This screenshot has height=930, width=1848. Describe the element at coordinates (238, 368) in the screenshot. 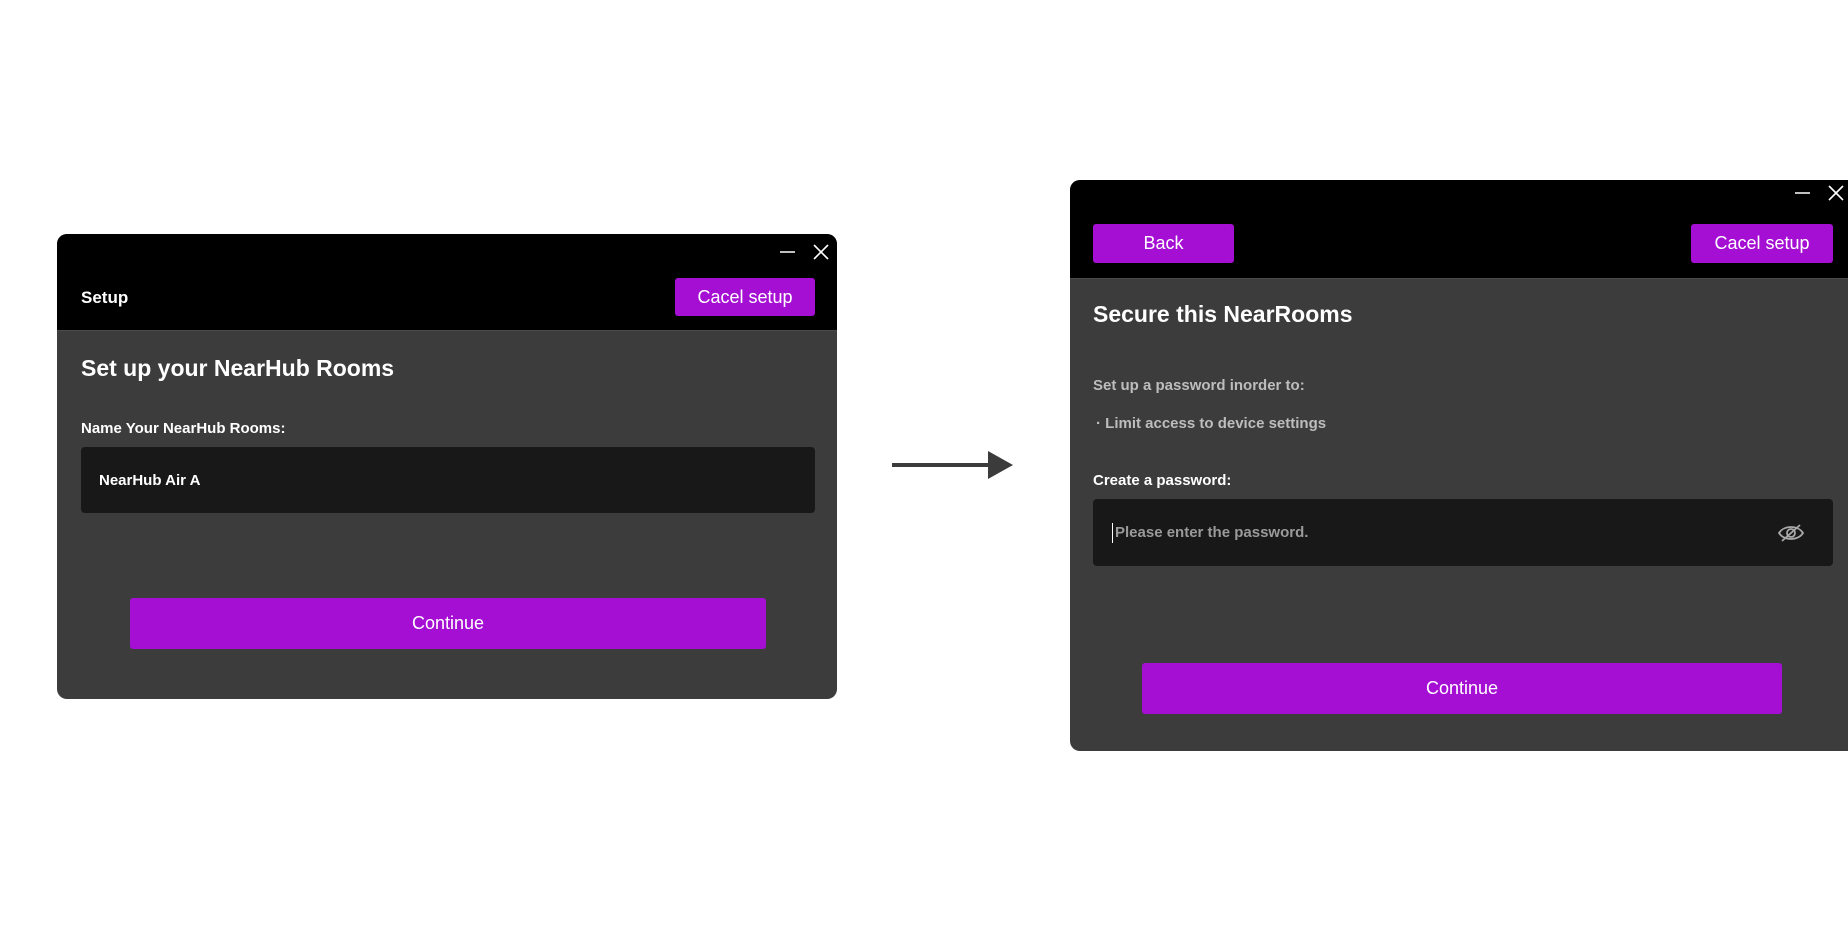

I see `page-title: Set up your NearHub Rooms` at that location.